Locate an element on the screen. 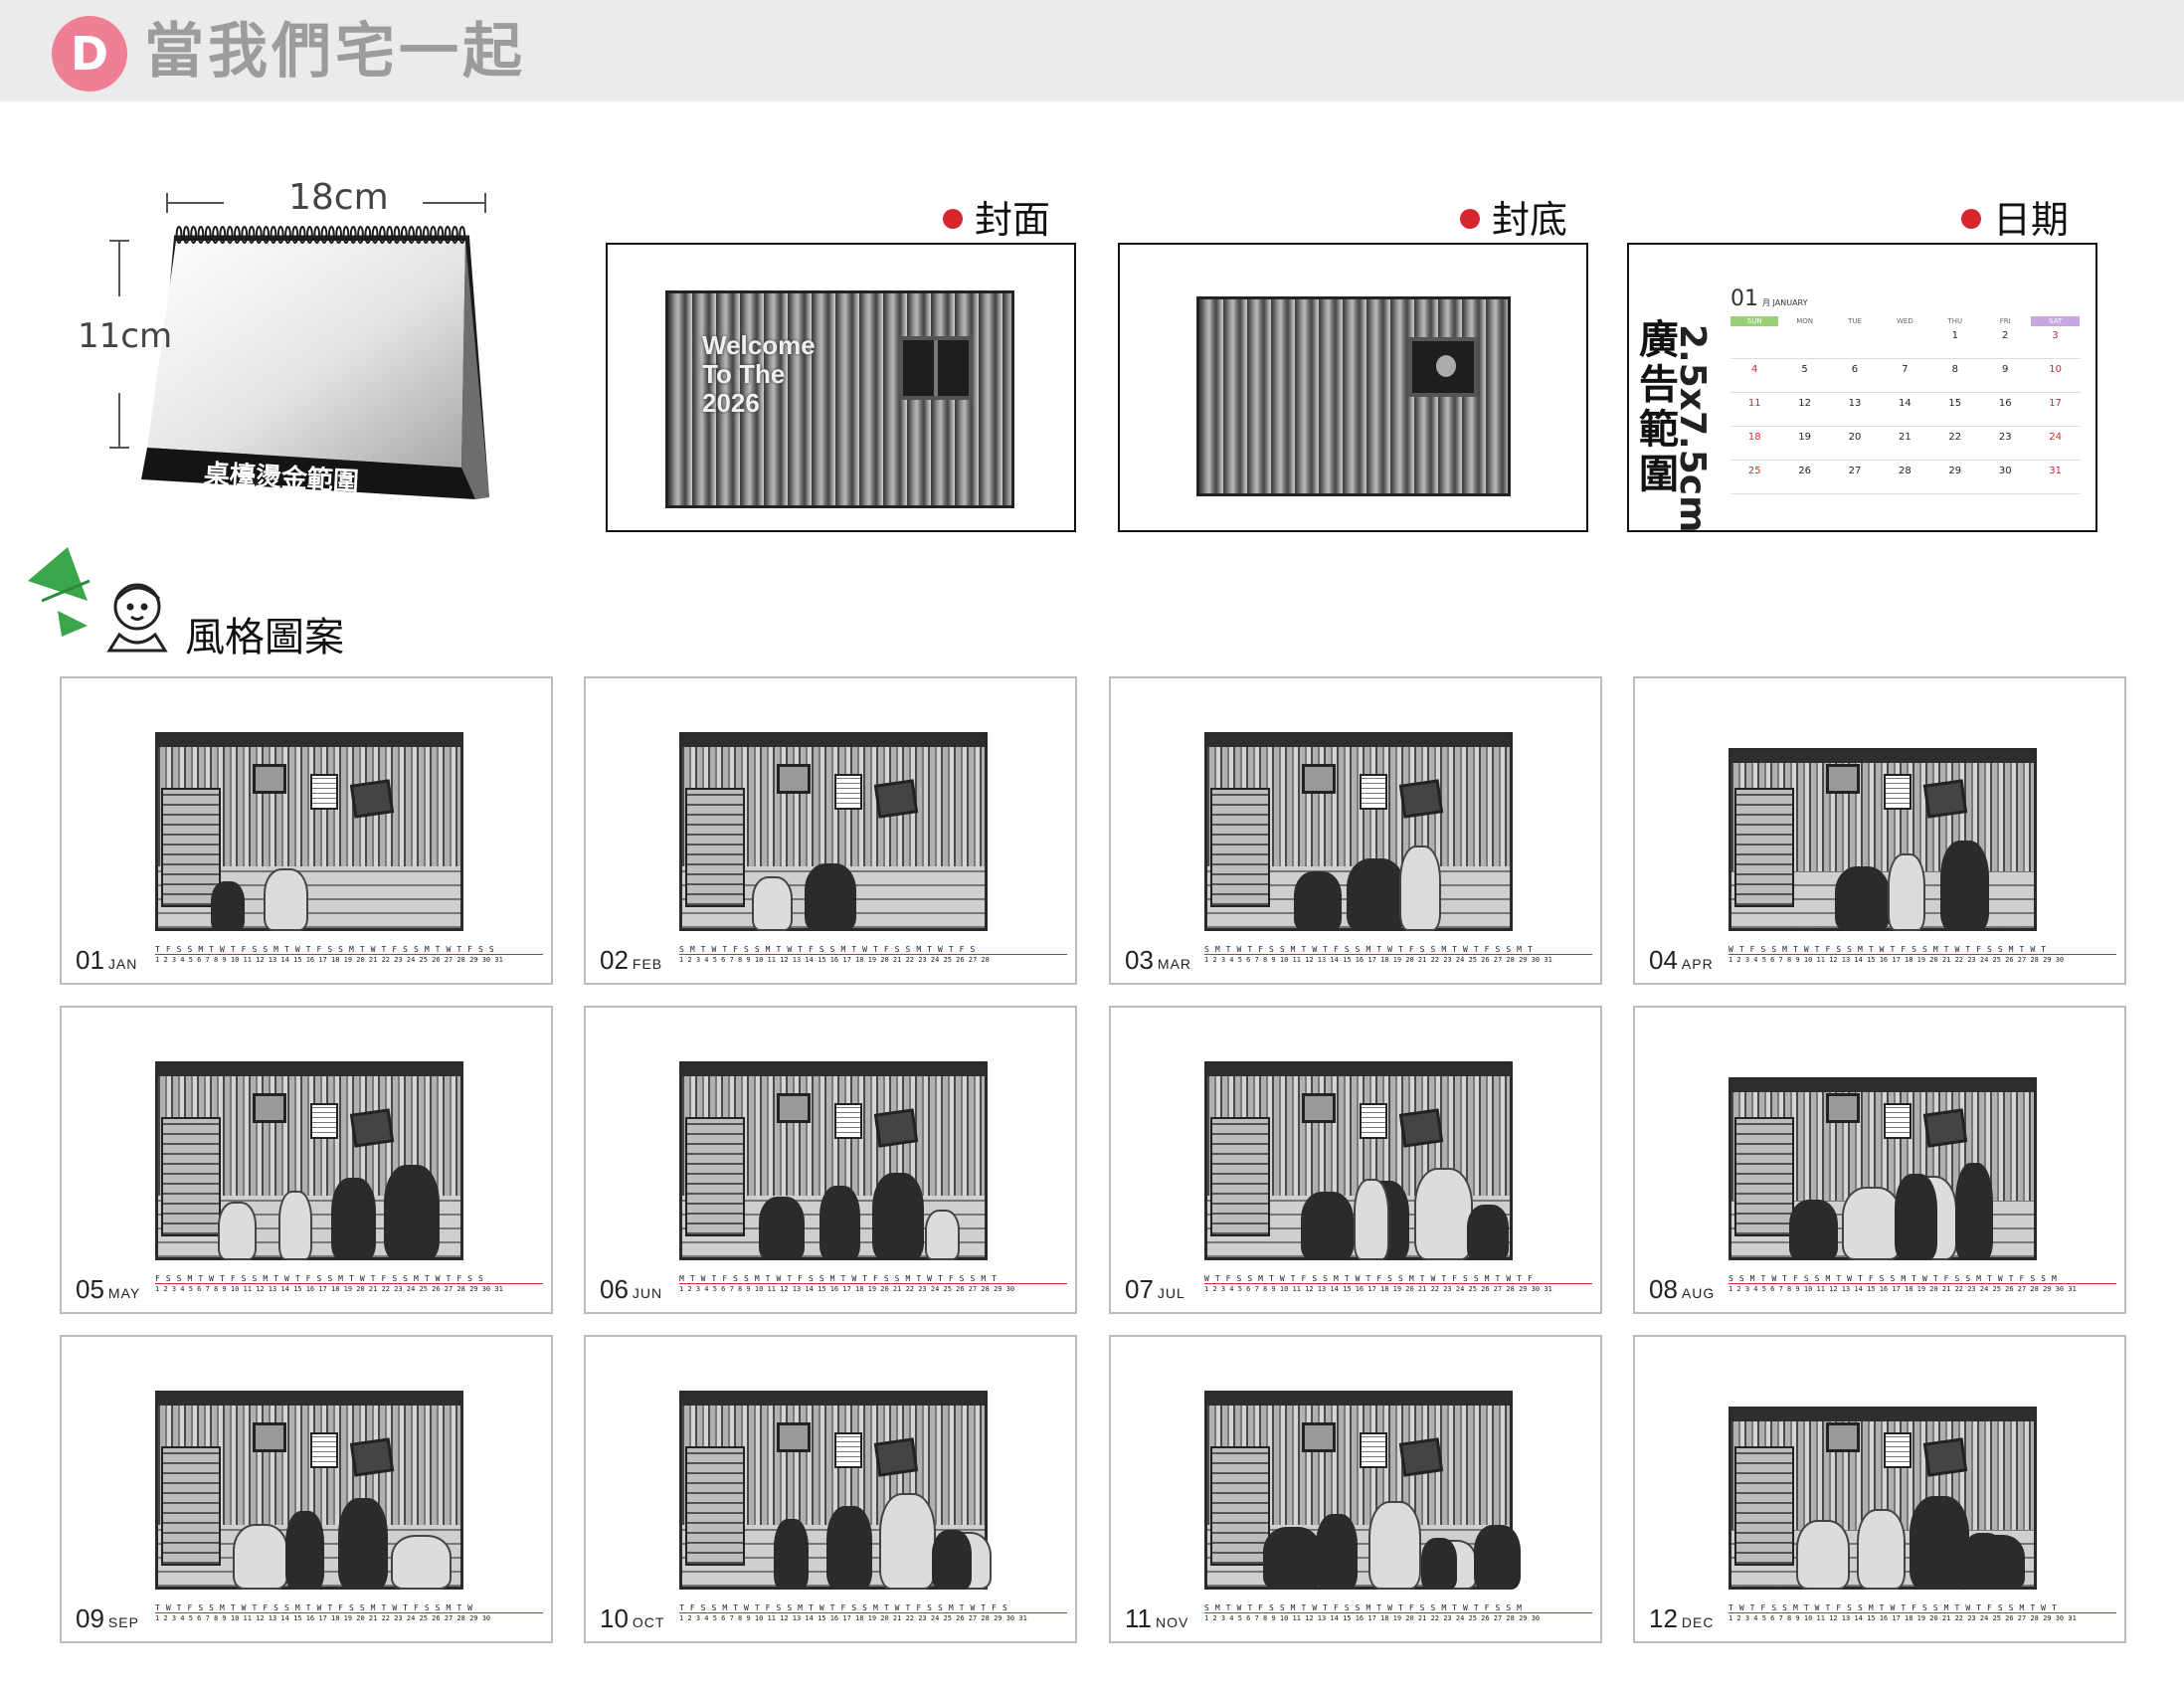 The height and width of the screenshot is (1693, 2184). ad-area-size: 2.5x7.5cm is located at coordinates (1692, 428).